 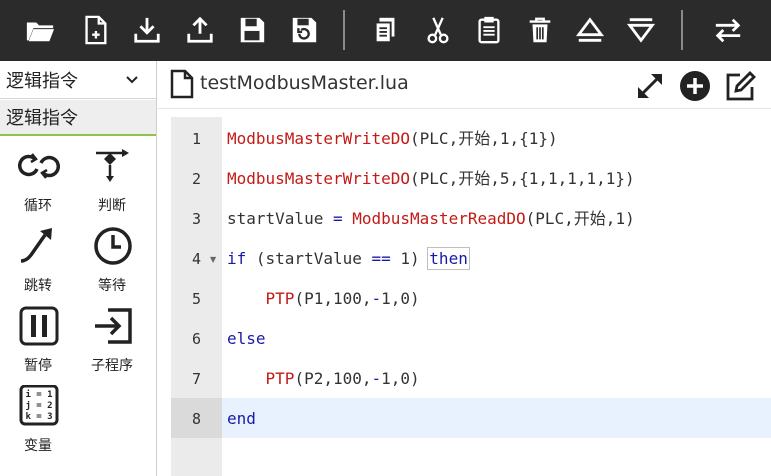 What do you see at coordinates (471, 258) in the screenshot?
I see `code-line: 4 ▼ if (startValue == 1) then` at bounding box center [471, 258].